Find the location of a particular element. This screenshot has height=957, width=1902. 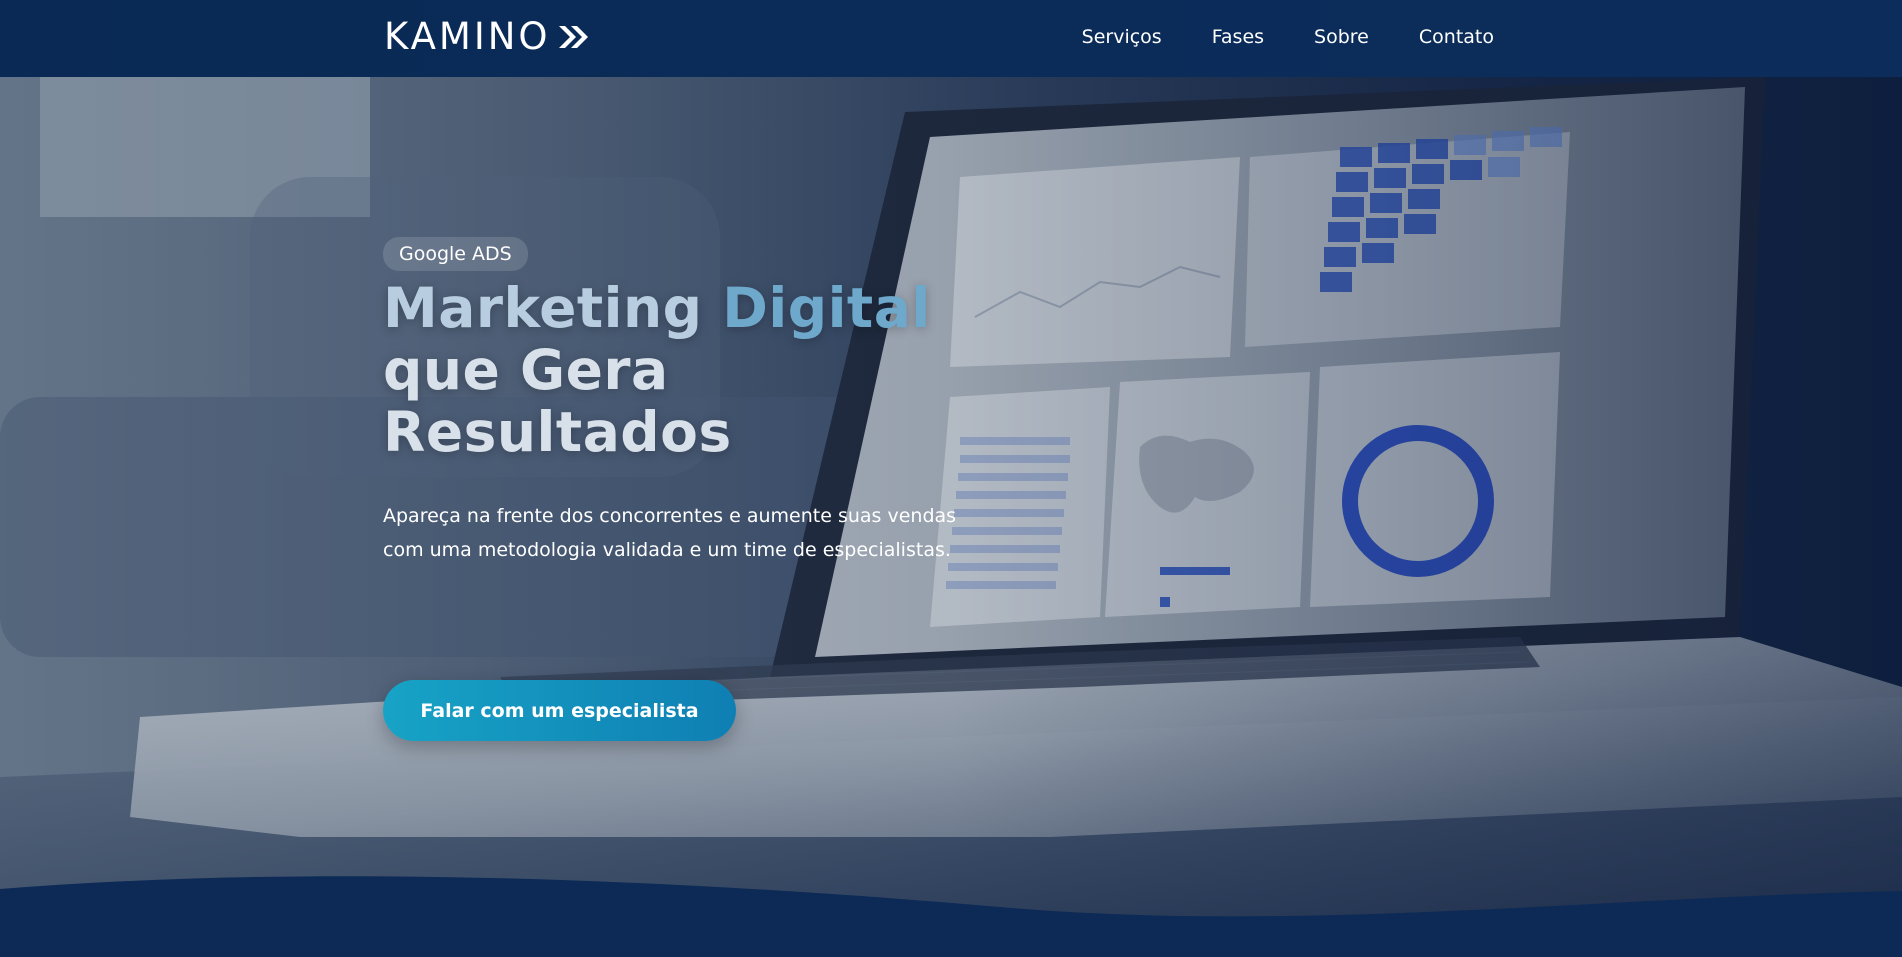

nav-item-sobre: Sobre is located at coordinates (1341, 37).